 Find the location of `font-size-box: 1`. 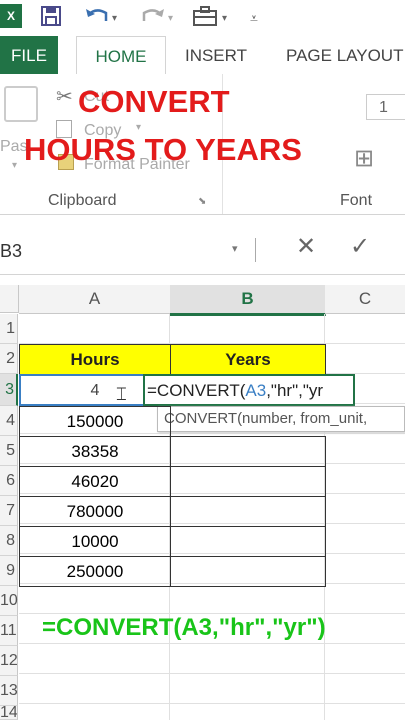

font-size-box: 1 is located at coordinates (385, 107).